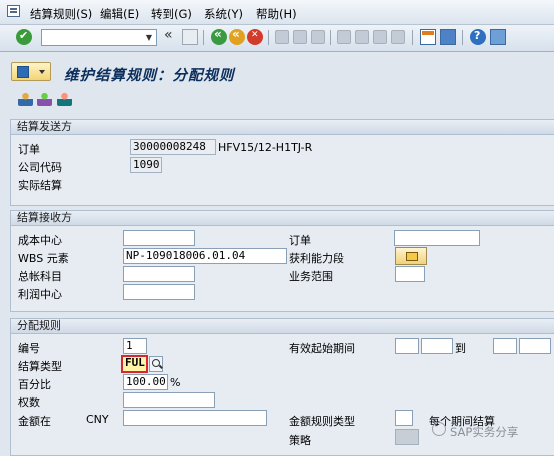 The height and width of the screenshot is (456, 554). I want to click on number-field: 1, so click(135, 346).